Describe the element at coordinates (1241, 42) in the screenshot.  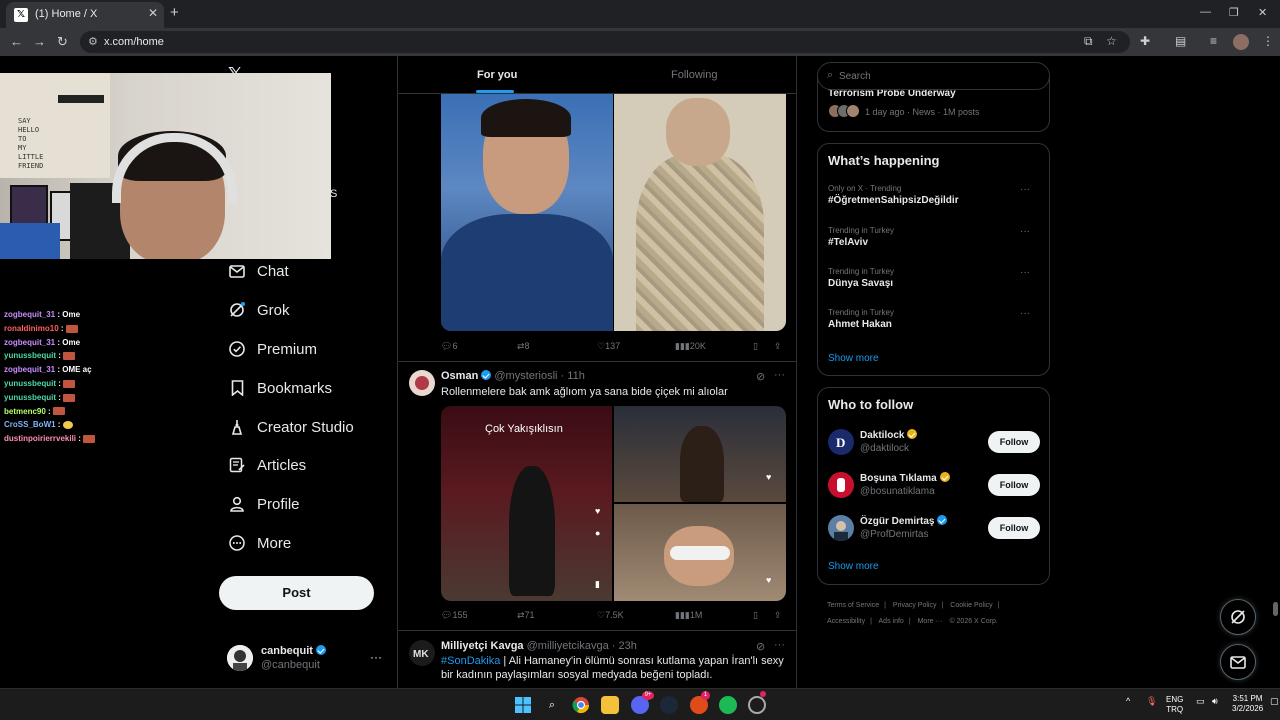
I see `browser-profile-avatar` at that location.